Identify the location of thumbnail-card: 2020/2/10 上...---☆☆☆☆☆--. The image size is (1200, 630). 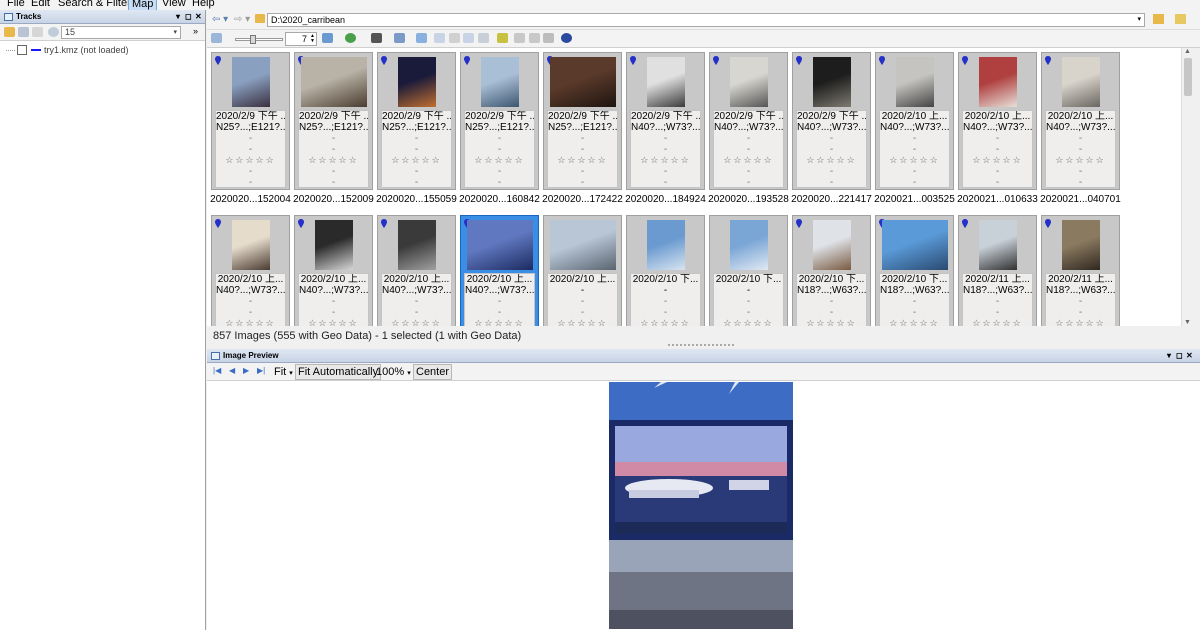
(582, 270).